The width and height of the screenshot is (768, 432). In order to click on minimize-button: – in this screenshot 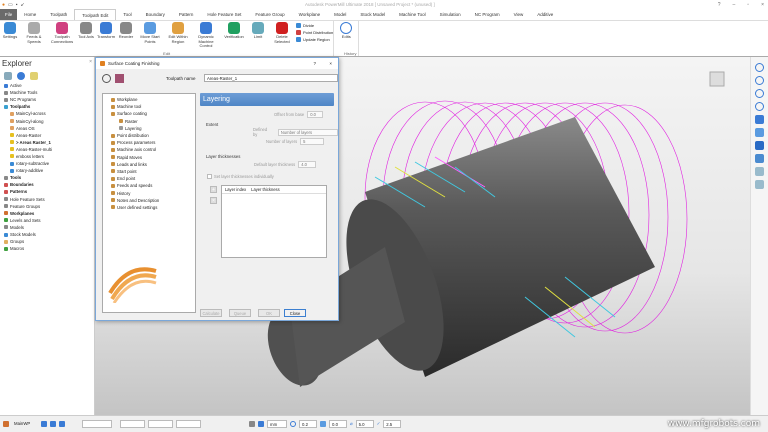, I will do `click(734, 5)`.